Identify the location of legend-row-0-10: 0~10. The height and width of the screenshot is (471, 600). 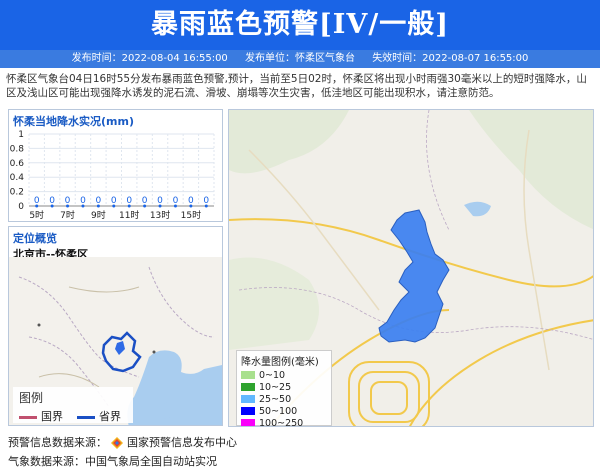
(284, 375).